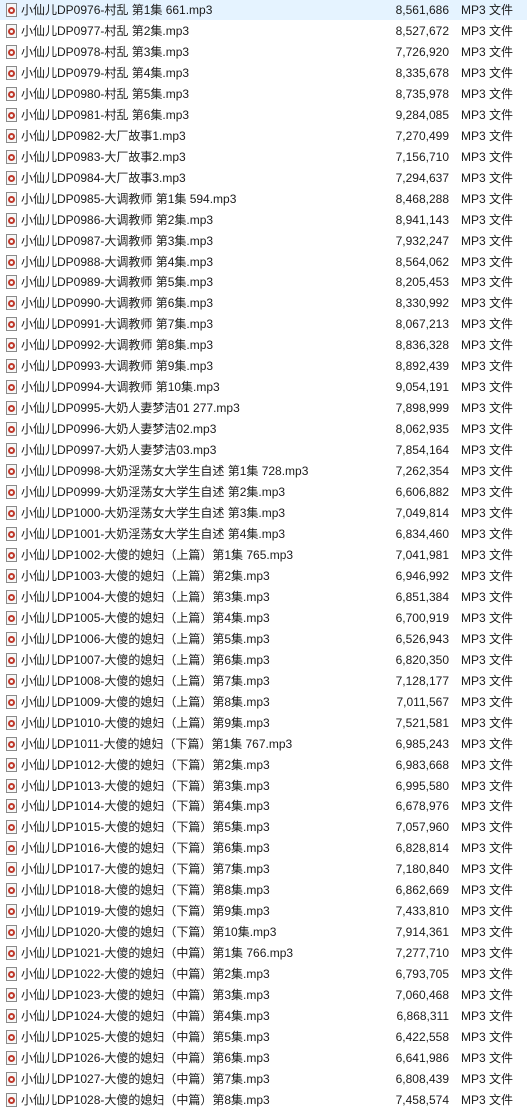 The width and height of the screenshot is (527, 1119). What do you see at coordinates (263, 345) in the screenshot?
I see `file-row: 小仙儿DP0992-大调教师 第8集.mp3 8,836,328 MP3 文件` at bounding box center [263, 345].